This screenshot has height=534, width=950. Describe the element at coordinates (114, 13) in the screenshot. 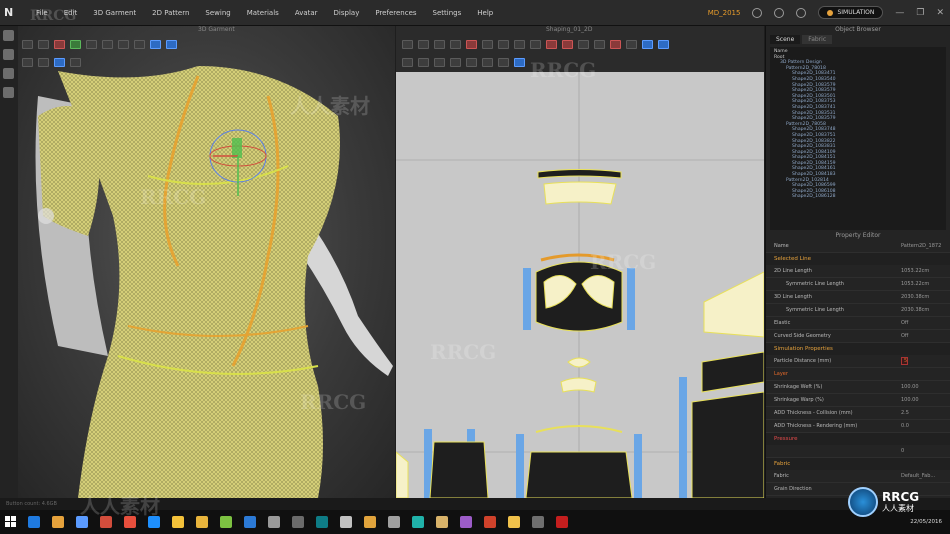

I see `menu-3d-garment: 3D Garment` at that location.